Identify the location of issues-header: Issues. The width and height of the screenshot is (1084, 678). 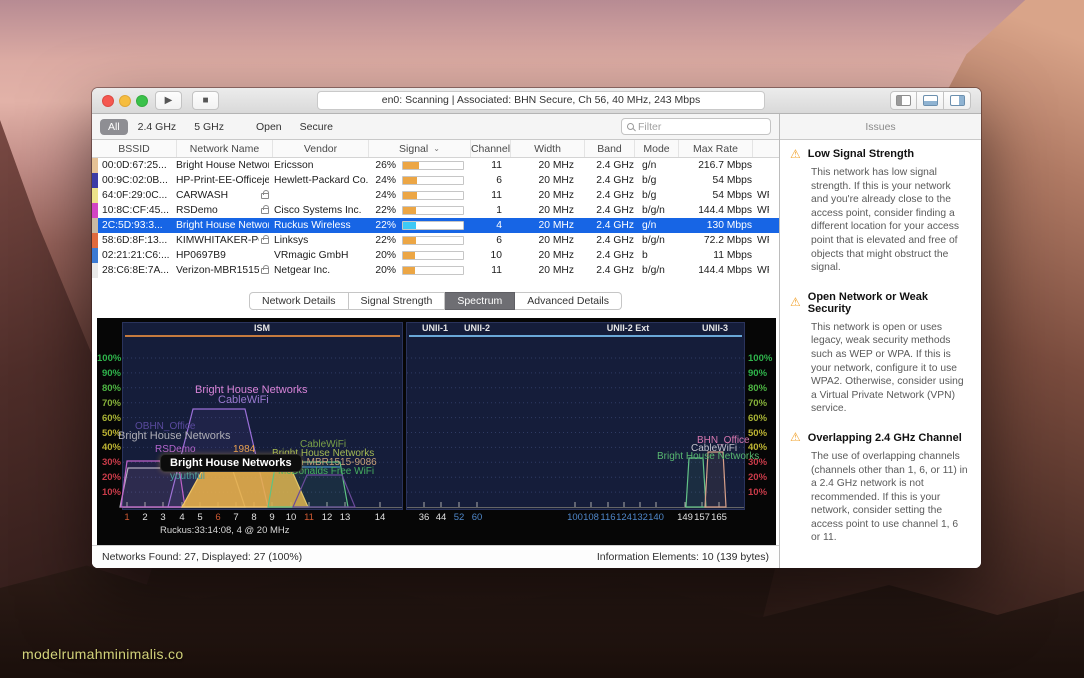
(880, 127).